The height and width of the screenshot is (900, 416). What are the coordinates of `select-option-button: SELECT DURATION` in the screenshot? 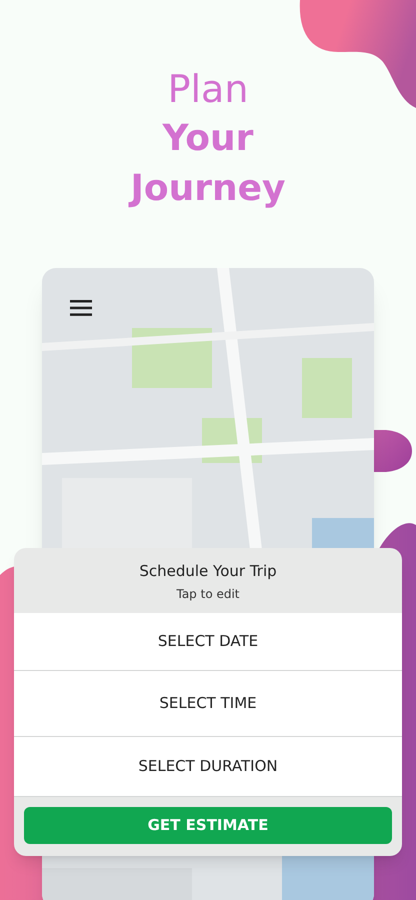 It's located at (208, 766).